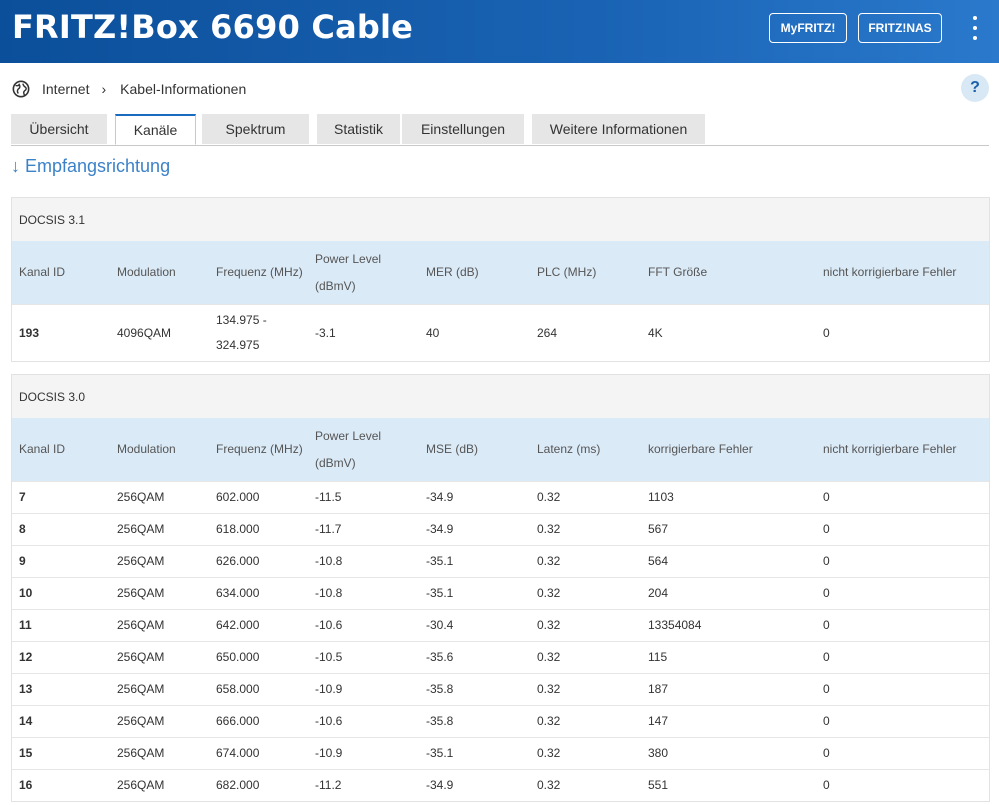  What do you see at coordinates (975, 88) in the screenshot?
I see `help-button: ?` at bounding box center [975, 88].